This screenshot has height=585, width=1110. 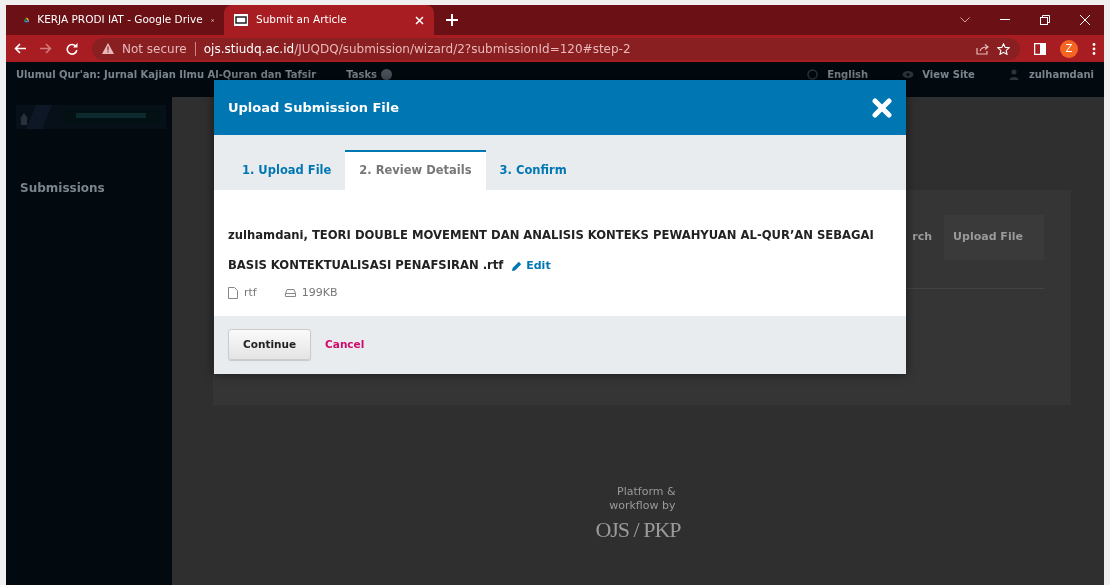 What do you see at coordinates (1014, 74) in the screenshot?
I see `user-icon` at bounding box center [1014, 74].